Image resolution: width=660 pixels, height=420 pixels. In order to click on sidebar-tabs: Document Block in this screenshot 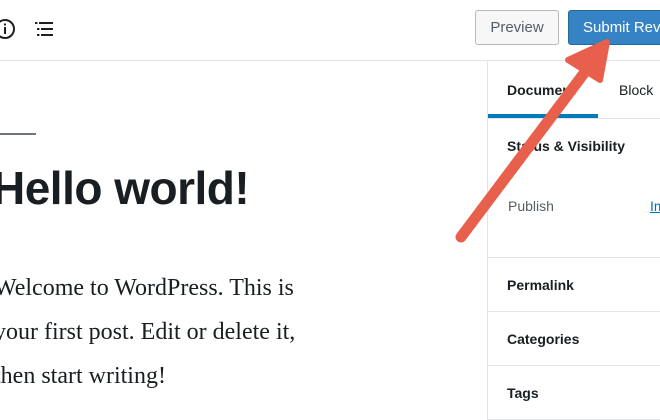, I will do `click(574, 90)`.